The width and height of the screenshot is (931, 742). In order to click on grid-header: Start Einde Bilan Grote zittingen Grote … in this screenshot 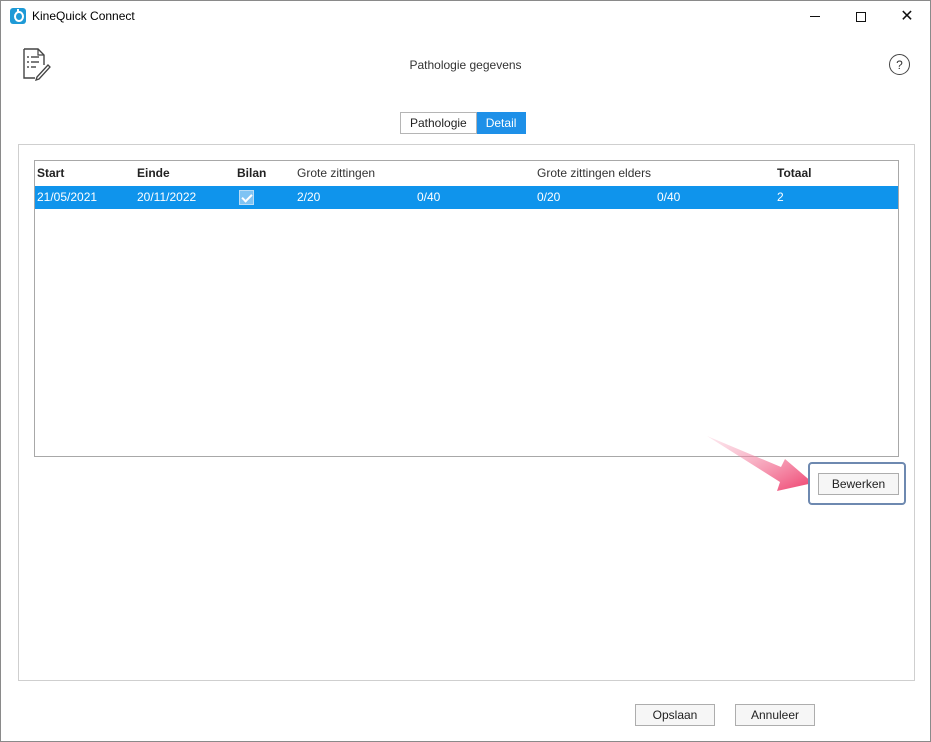, I will do `click(466, 173)`.